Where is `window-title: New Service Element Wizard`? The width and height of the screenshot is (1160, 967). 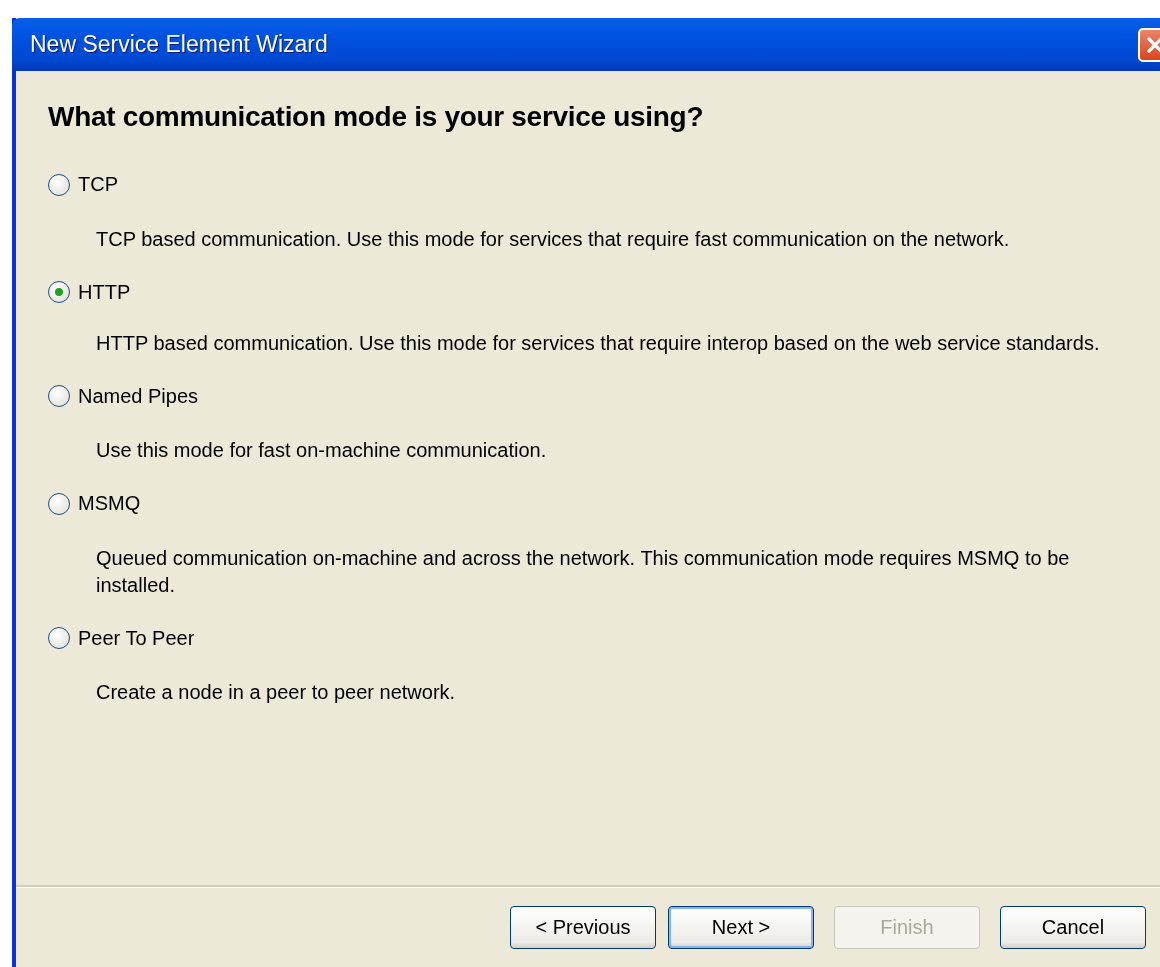 window-title: New Service Element Wizard is located at coordinates (178, 44).